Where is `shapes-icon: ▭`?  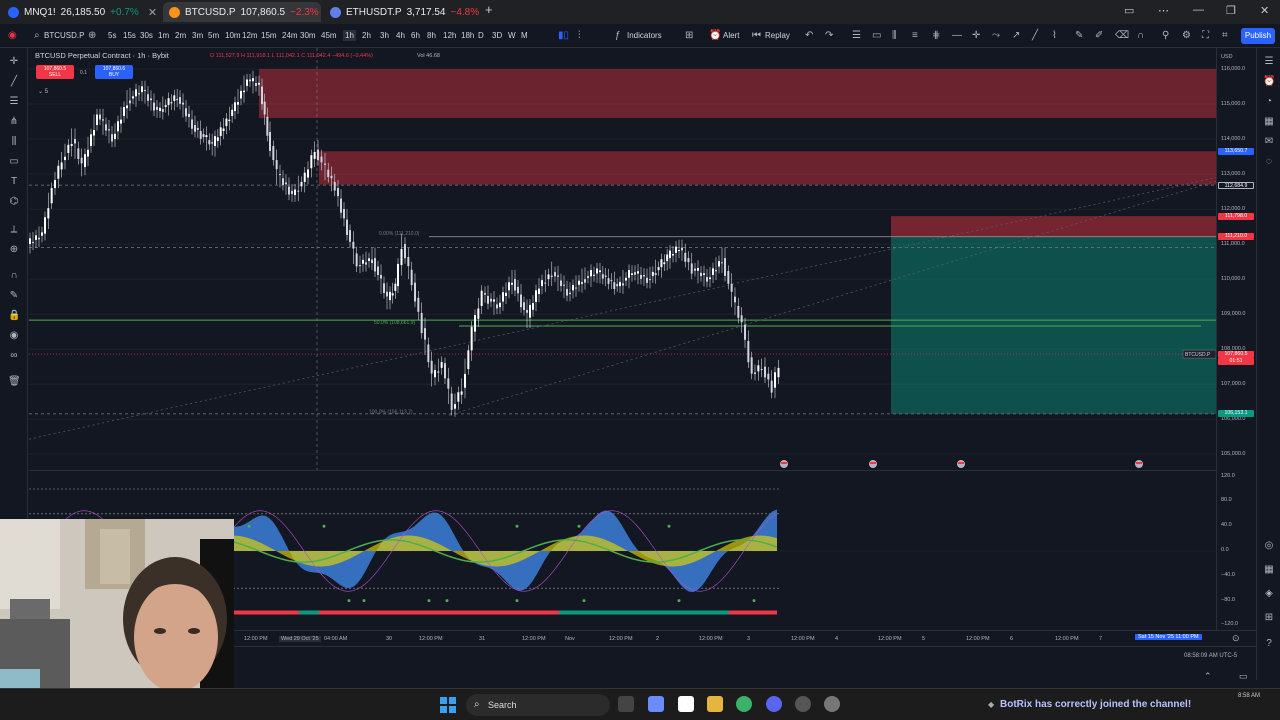 shapes-icon: ▭ is located at coordinates (14, 162).